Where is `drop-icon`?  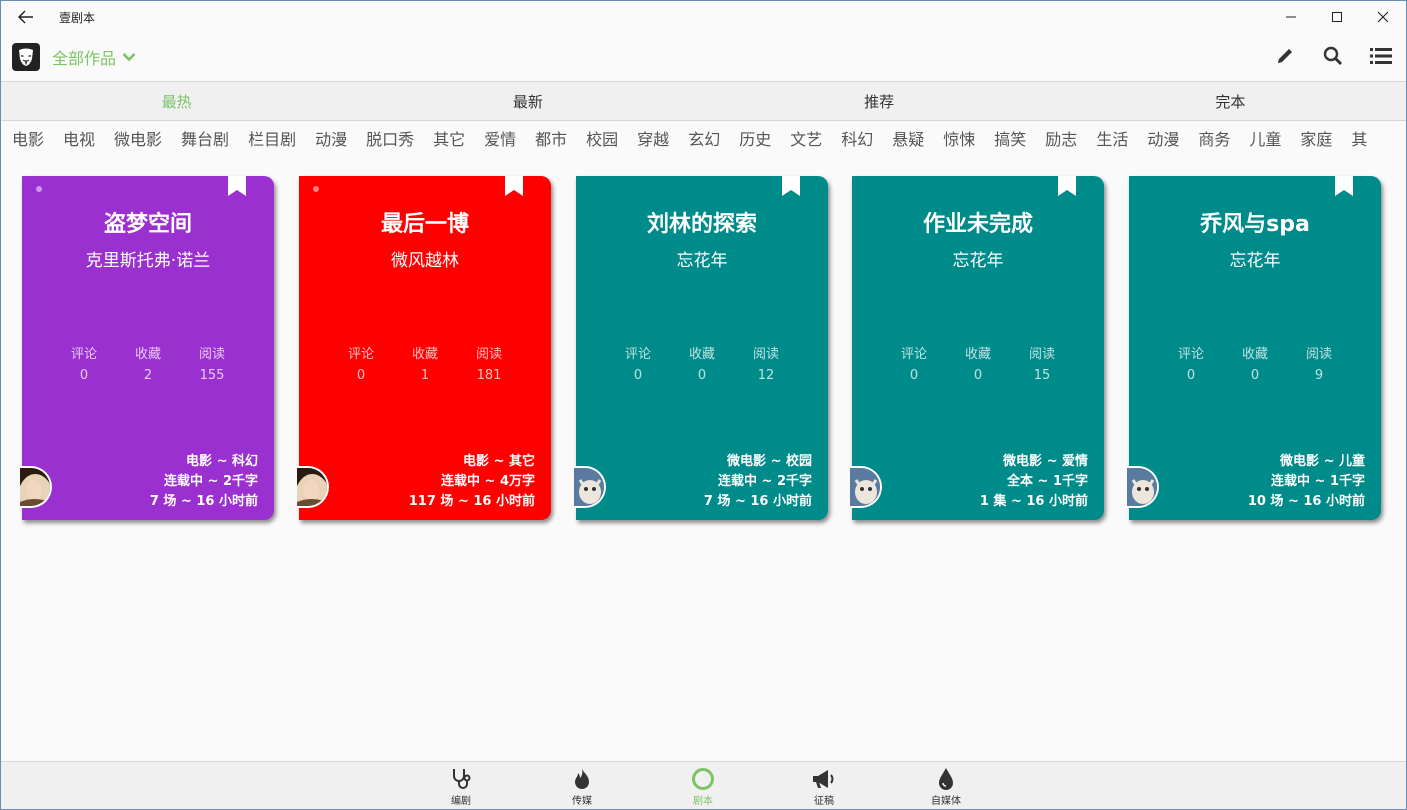
drop-icon is located at coordinates (946, 779).